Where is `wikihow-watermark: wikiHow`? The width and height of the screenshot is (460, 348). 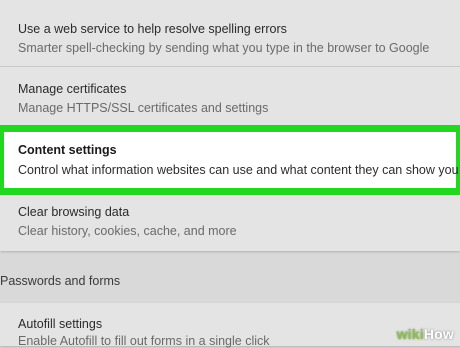
wikihow-watermark: wikiHow is located at coordinates (425, 334).